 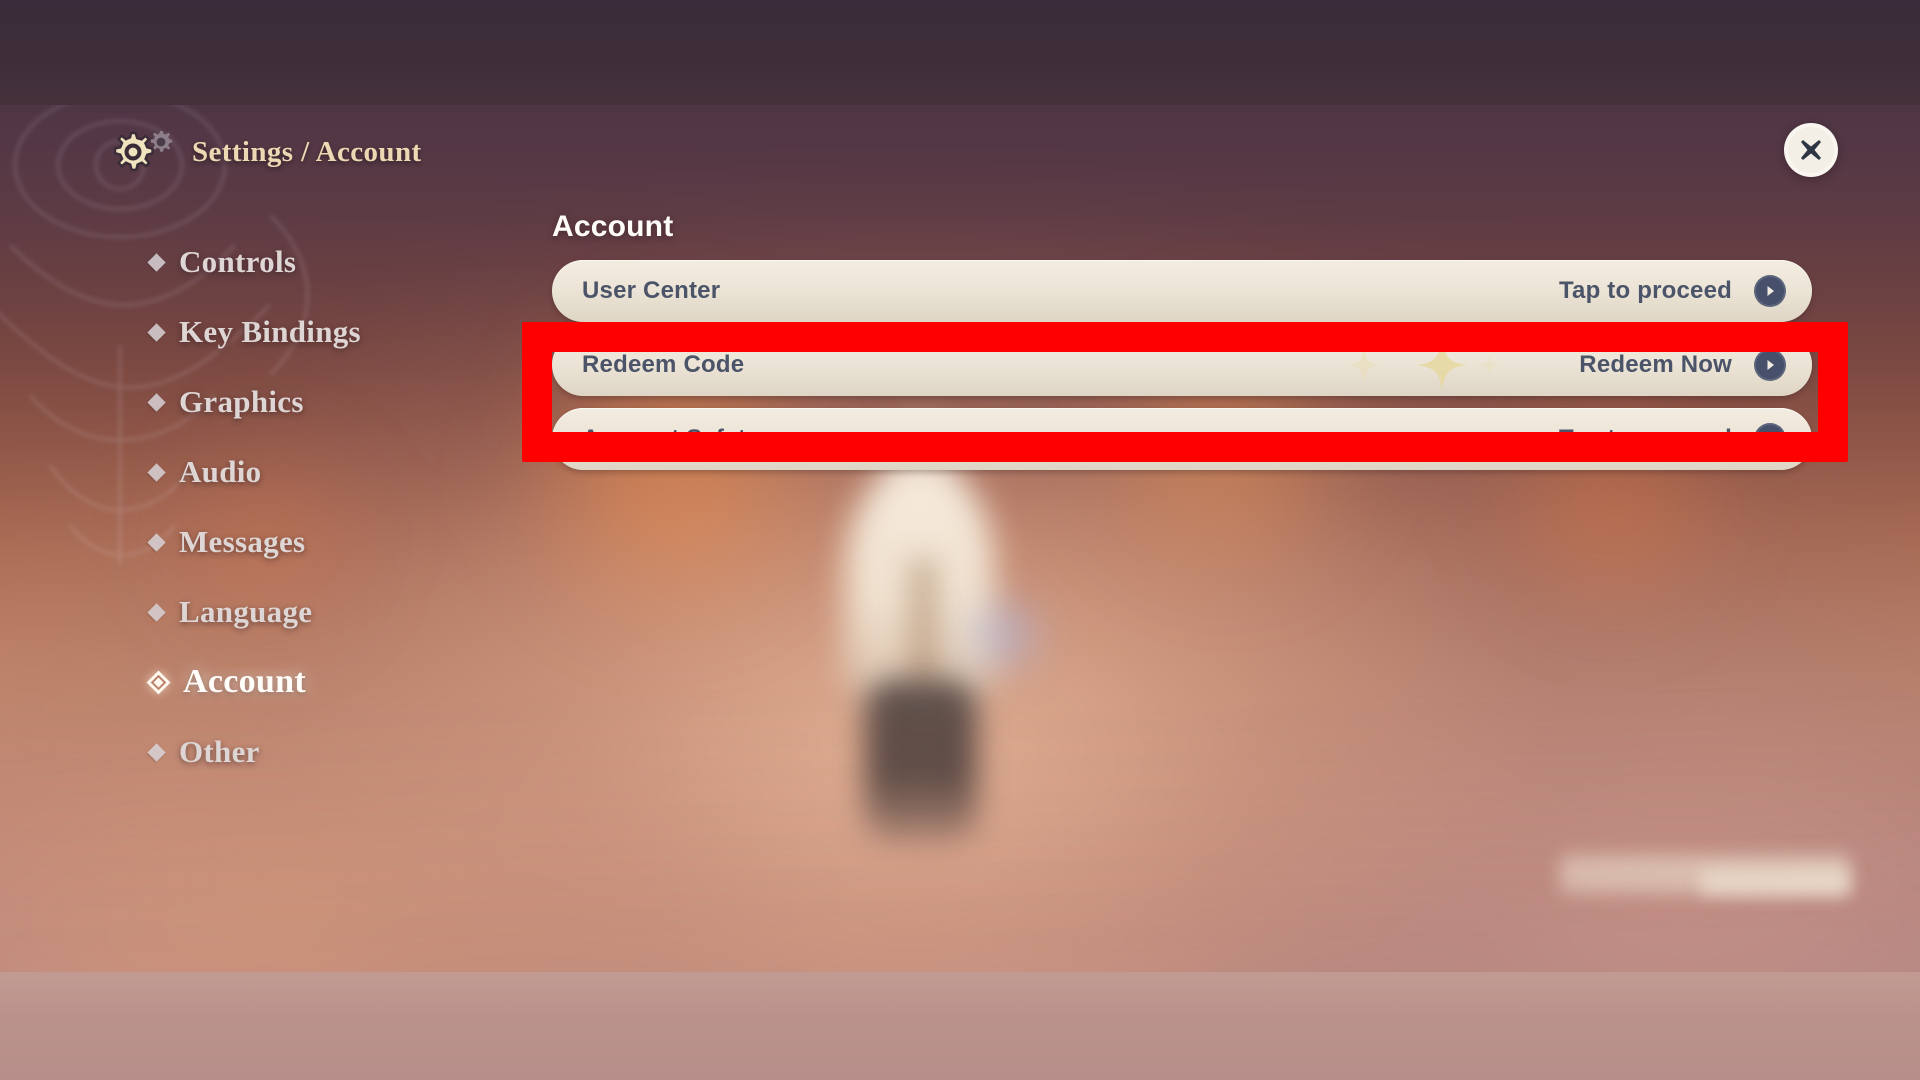 What do you see at coordinates (318, 262) in the screenshot?
I see `sidebar-item-controls: Controls` at bounding box center [318, 262].